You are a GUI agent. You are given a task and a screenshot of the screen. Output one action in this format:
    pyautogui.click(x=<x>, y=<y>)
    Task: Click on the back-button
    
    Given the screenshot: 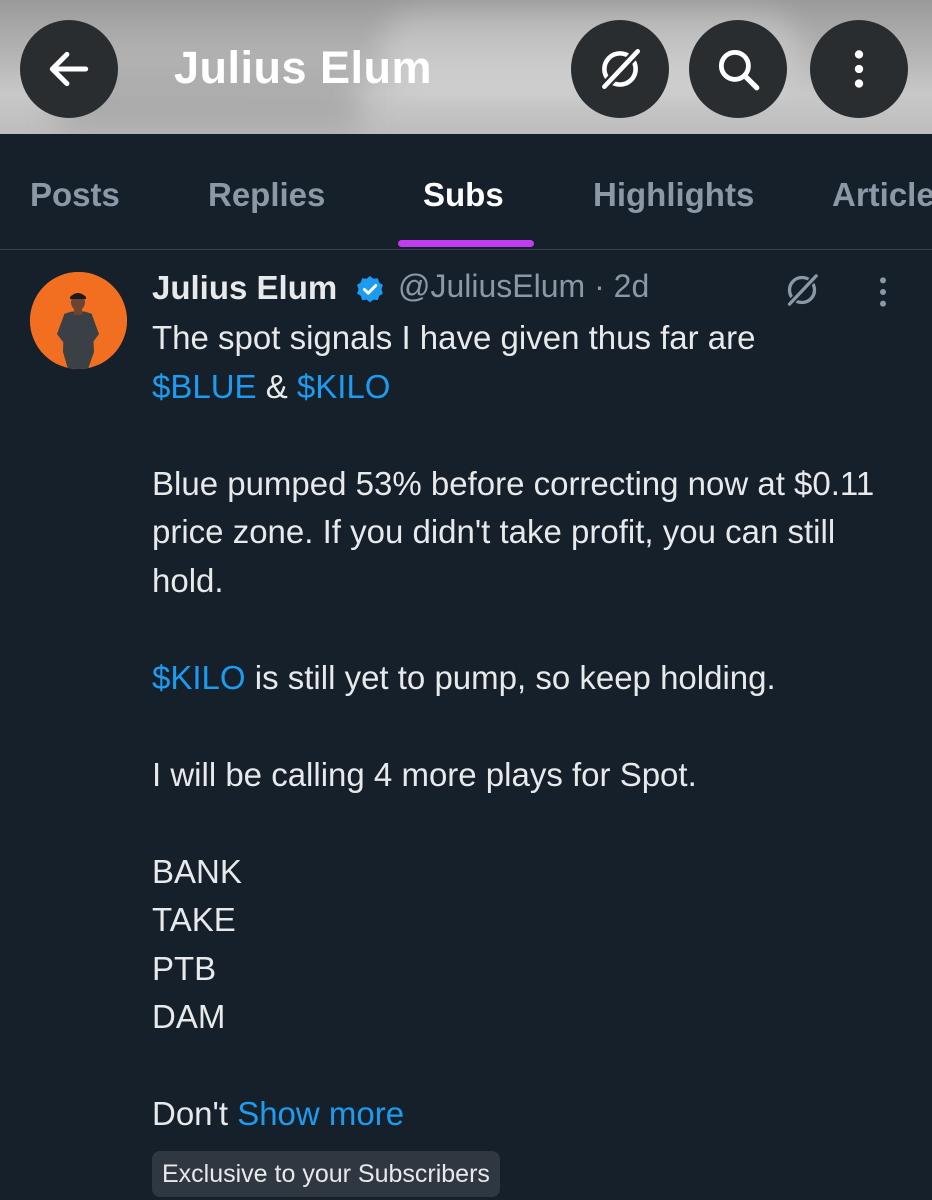 What is the action you would take?
    pyautogui.click(x=69, y=69)
    